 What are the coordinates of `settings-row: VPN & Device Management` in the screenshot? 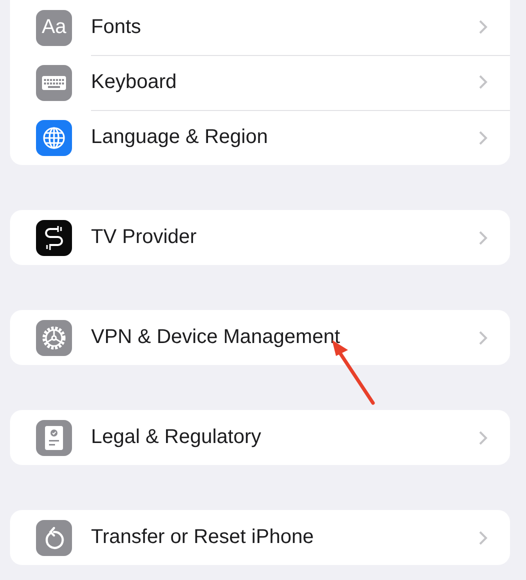 It's located at (260, 337).